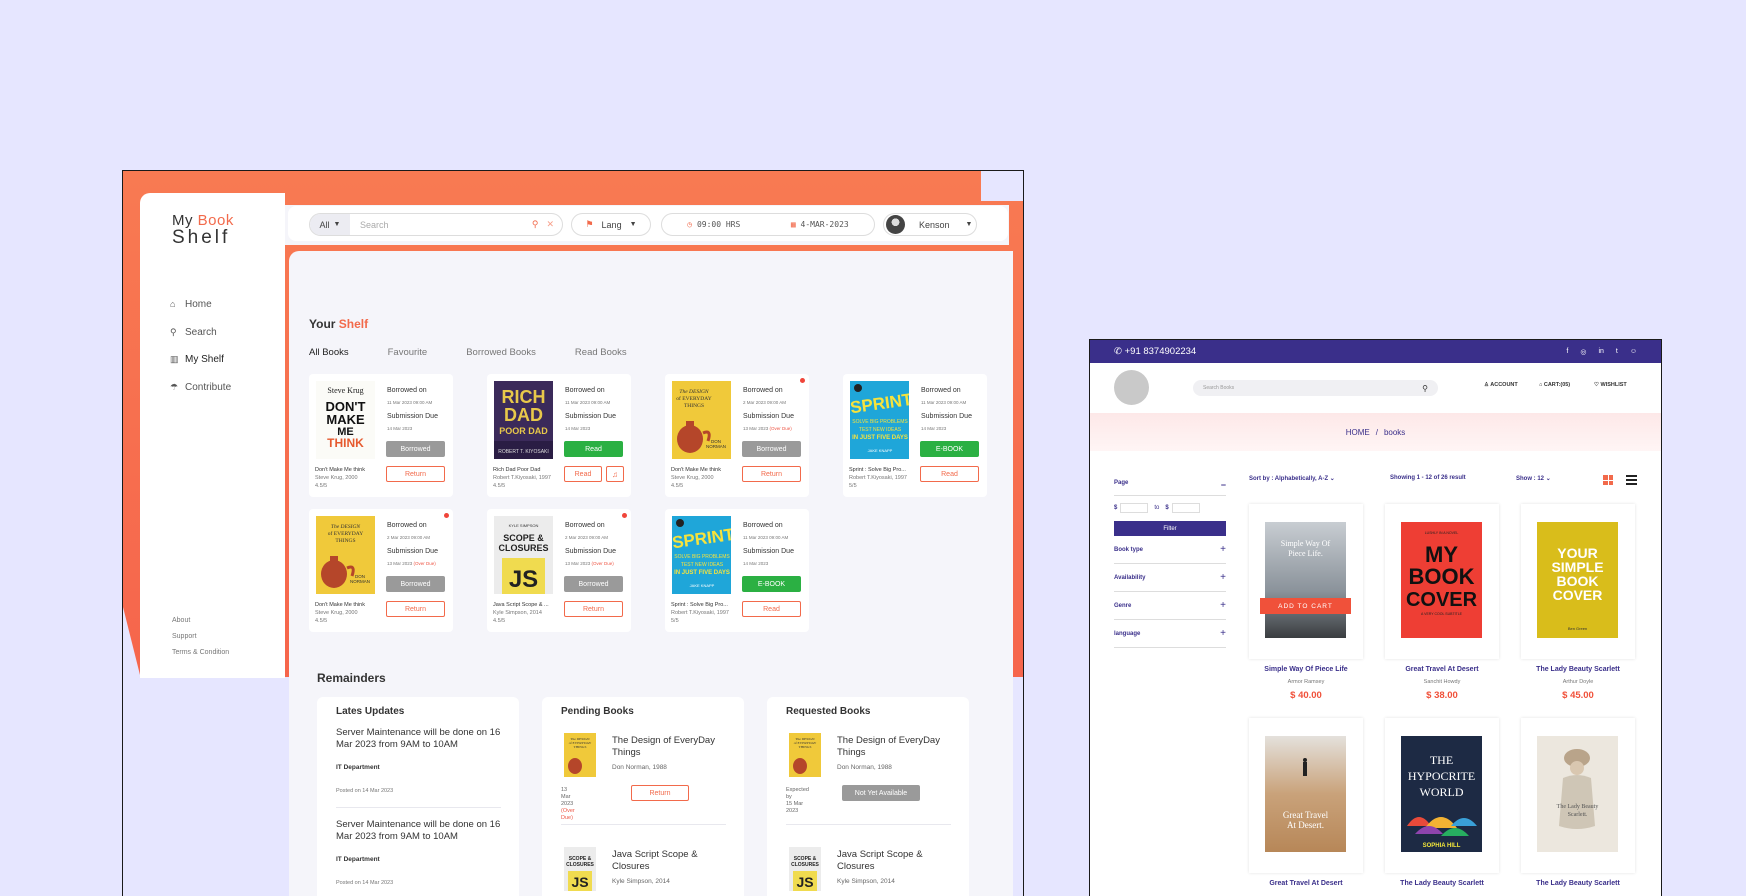 The width and height of the screenshot is (1746, 896). I want to click on filter-group-genre: Genre +, so click(1170, 606).